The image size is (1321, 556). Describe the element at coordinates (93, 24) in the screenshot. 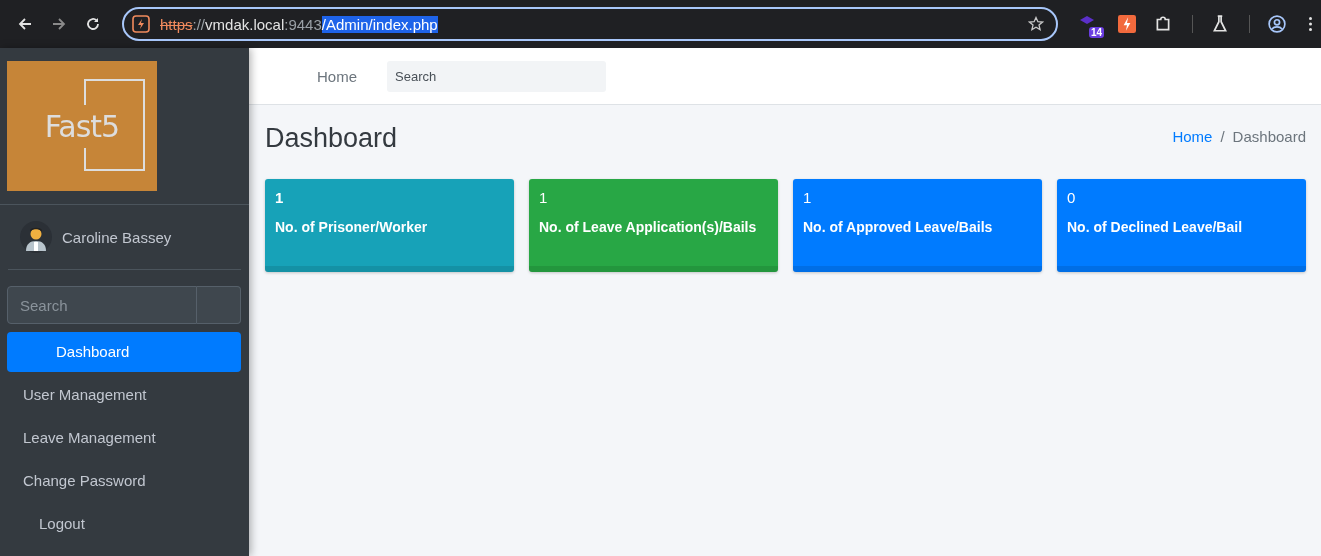

I see `reload-icon` at that location.